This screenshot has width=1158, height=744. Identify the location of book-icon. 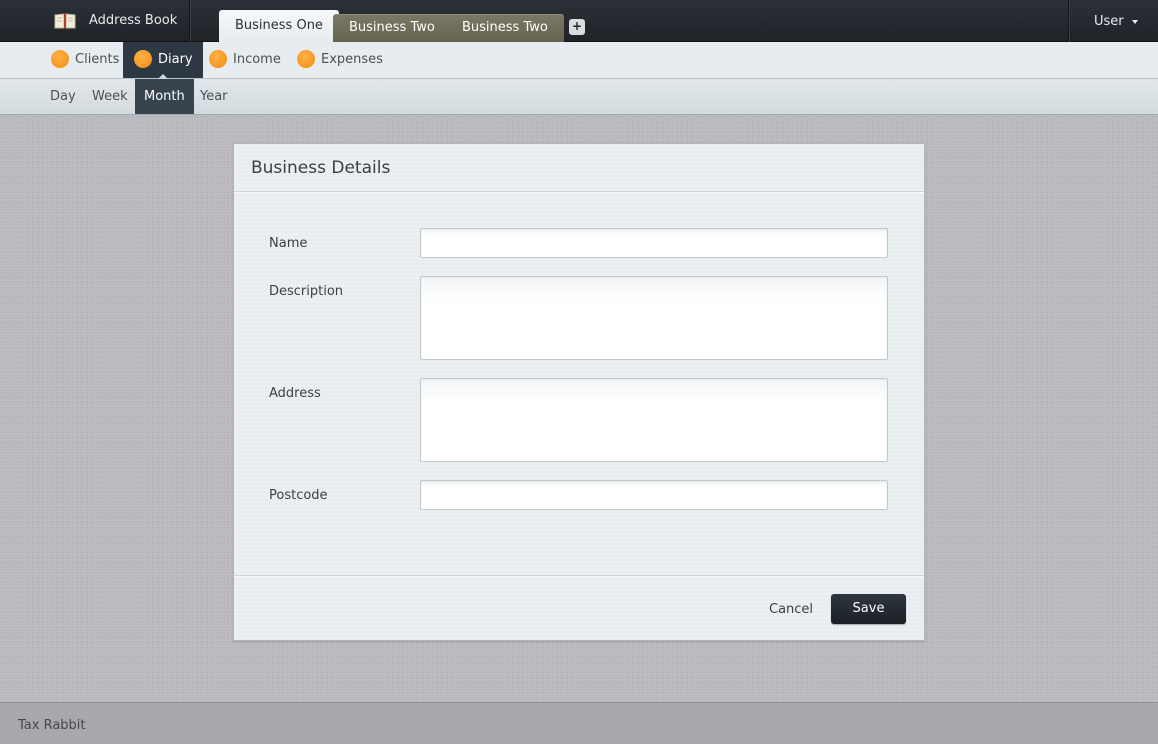
(65, 21).